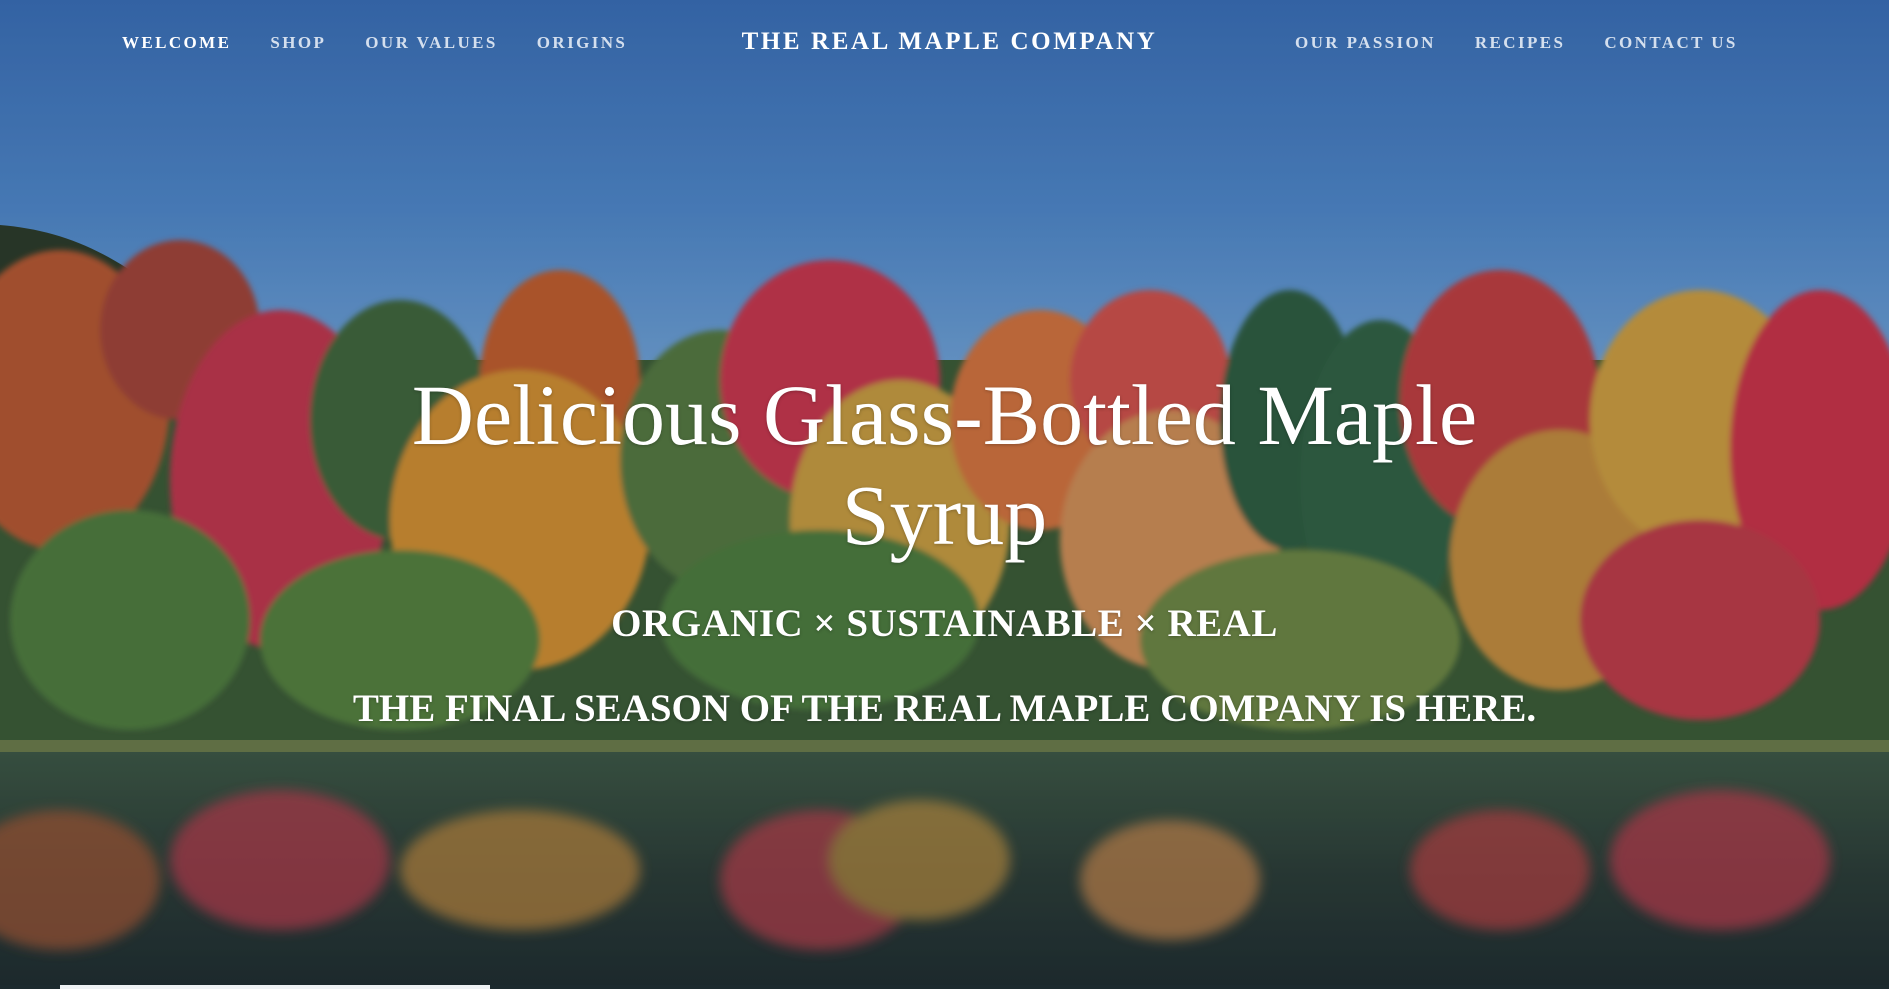 The width and height of the screenshot is (1889, 989). Describe the element at coordinates (1365, 43) in the screenshot. I see `nav-link-our-passion: OUR PASSION` at that location.